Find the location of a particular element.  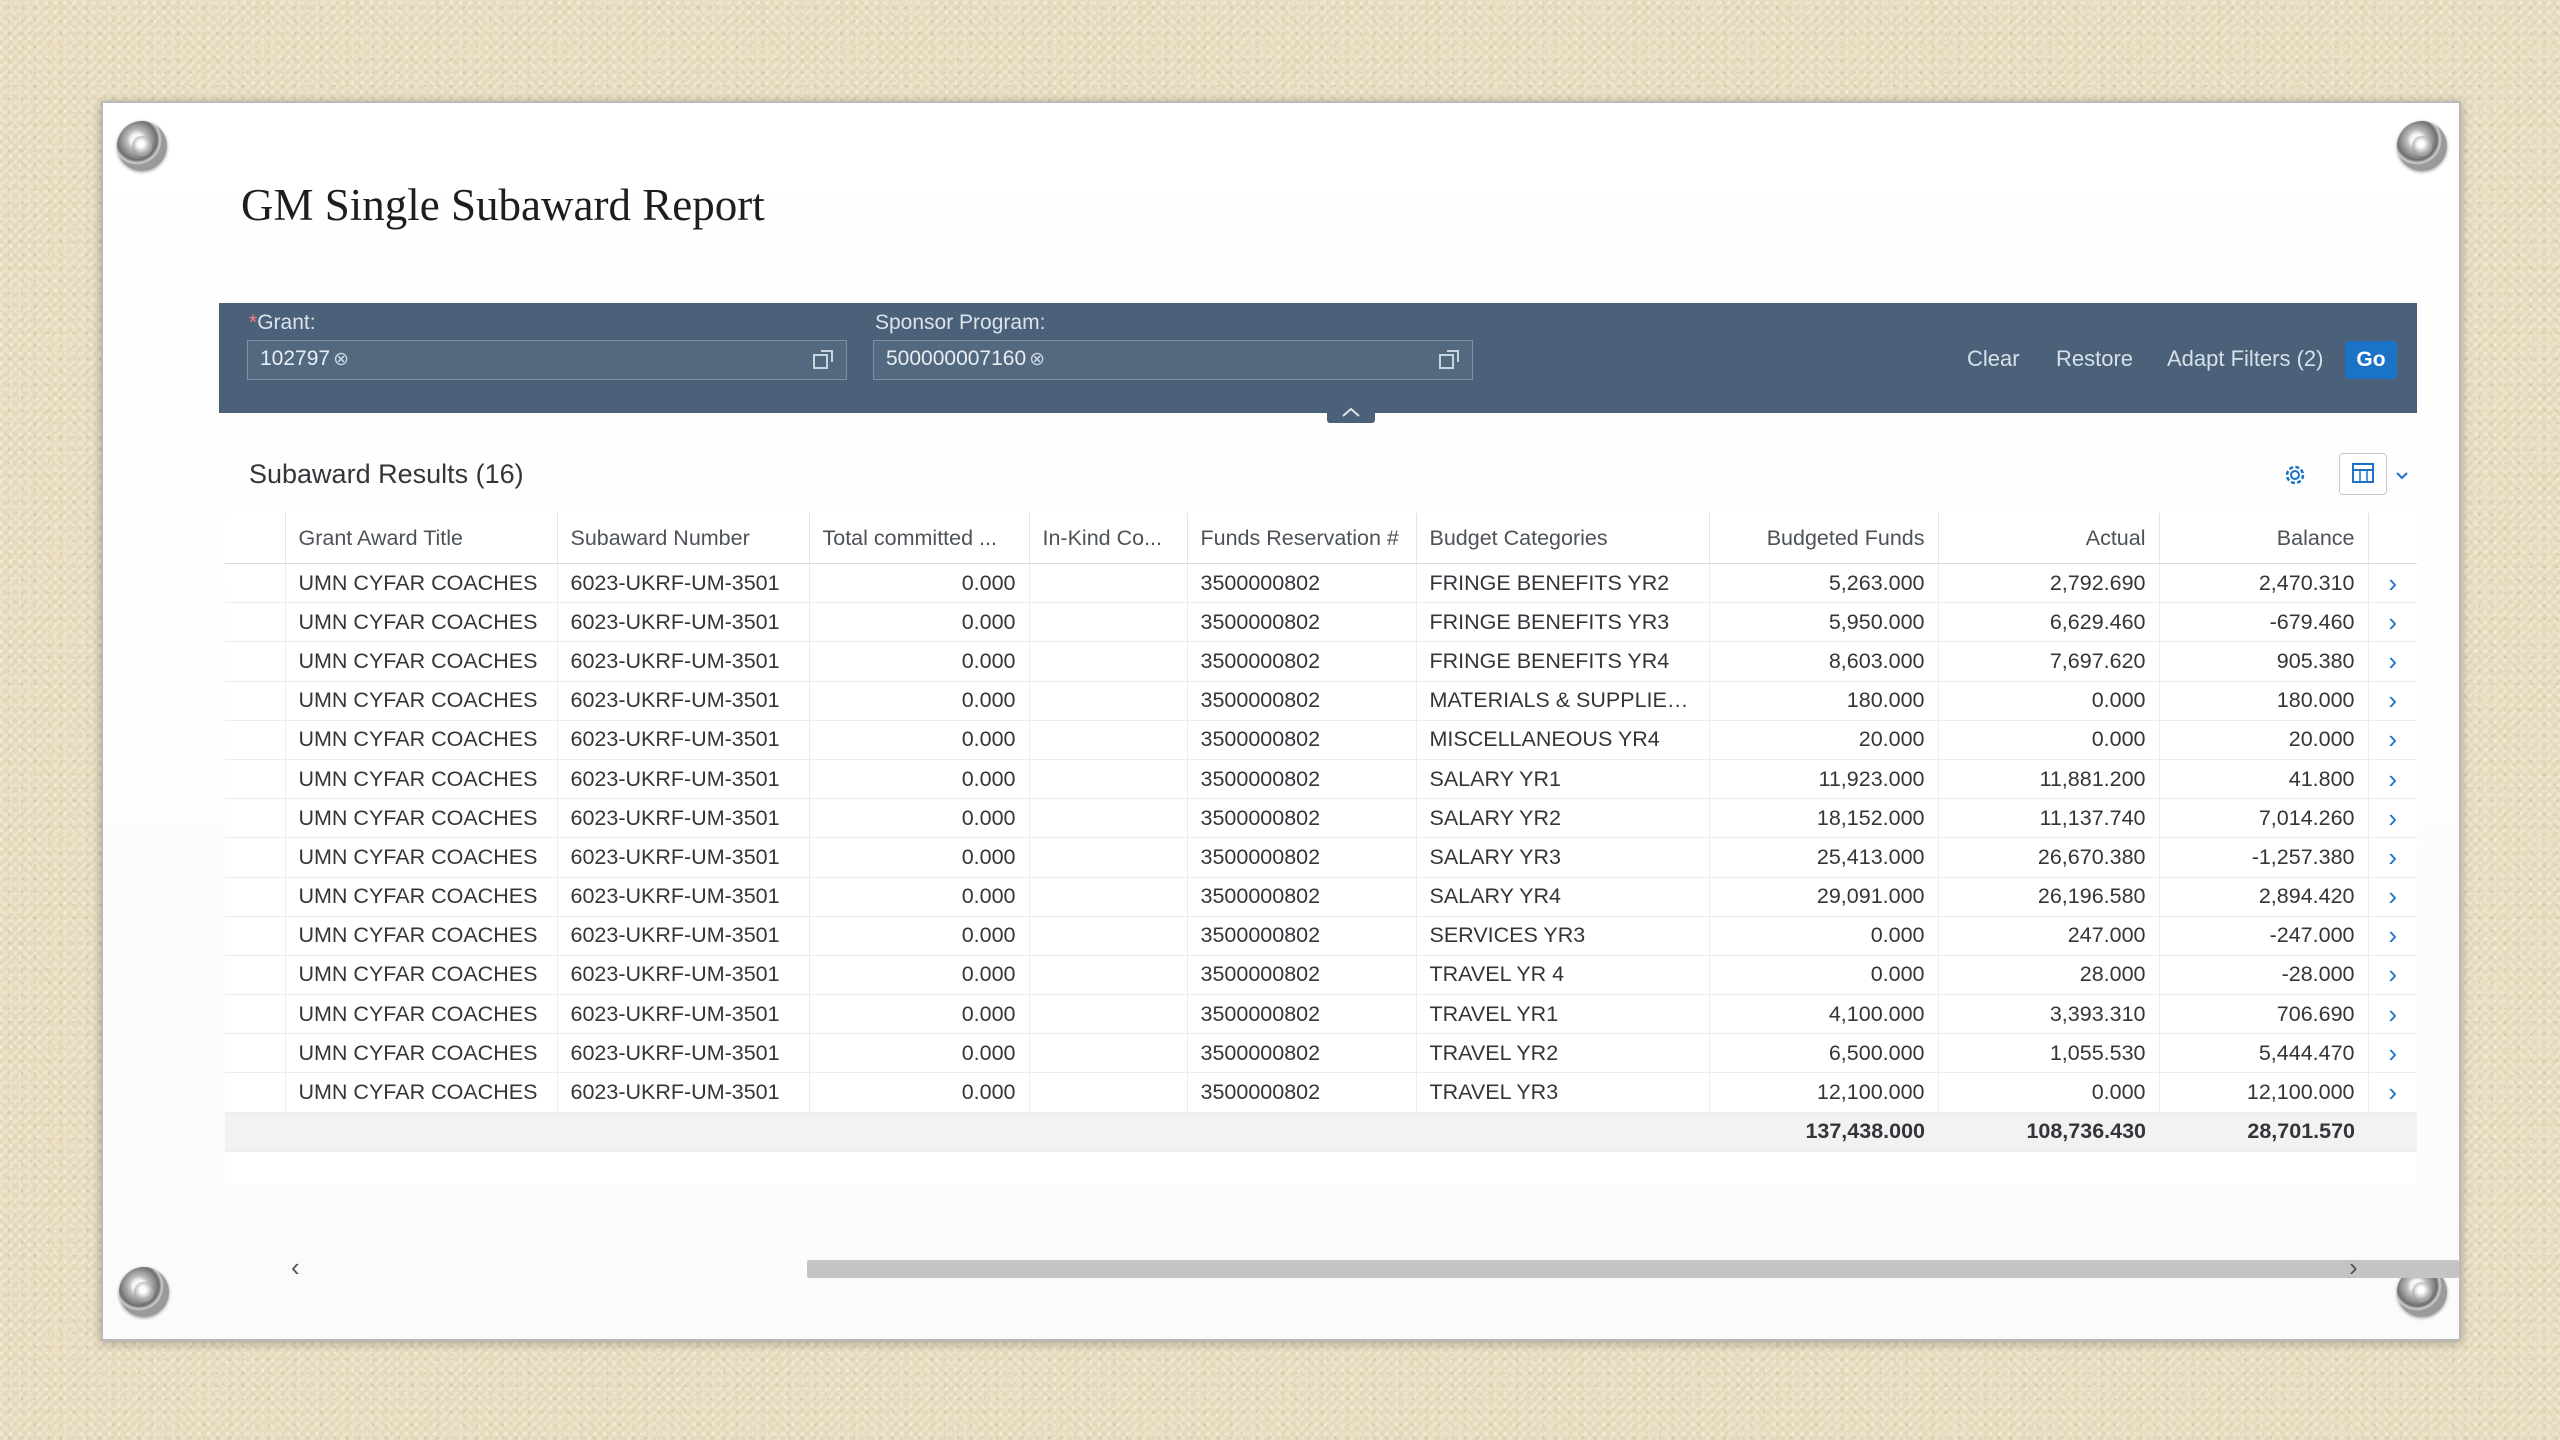

cell-budgeted: 25,413.000 is located at coordinates (1824, 857).